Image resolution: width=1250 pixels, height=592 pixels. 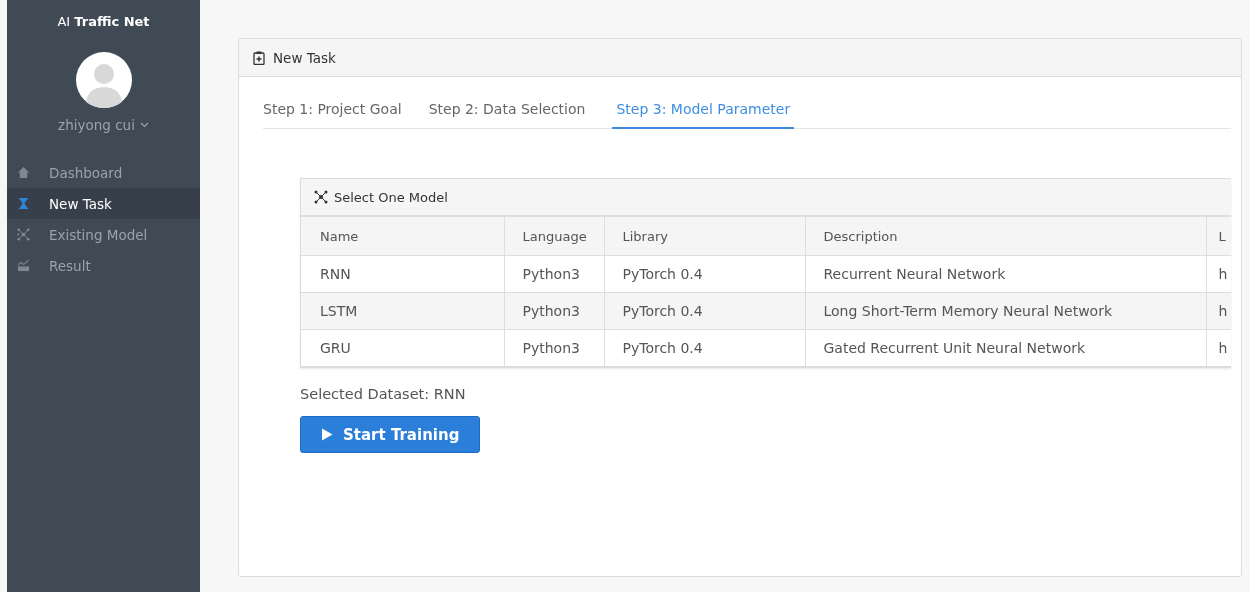 I want to click on column-header: Language, so click(x=554, y=236).